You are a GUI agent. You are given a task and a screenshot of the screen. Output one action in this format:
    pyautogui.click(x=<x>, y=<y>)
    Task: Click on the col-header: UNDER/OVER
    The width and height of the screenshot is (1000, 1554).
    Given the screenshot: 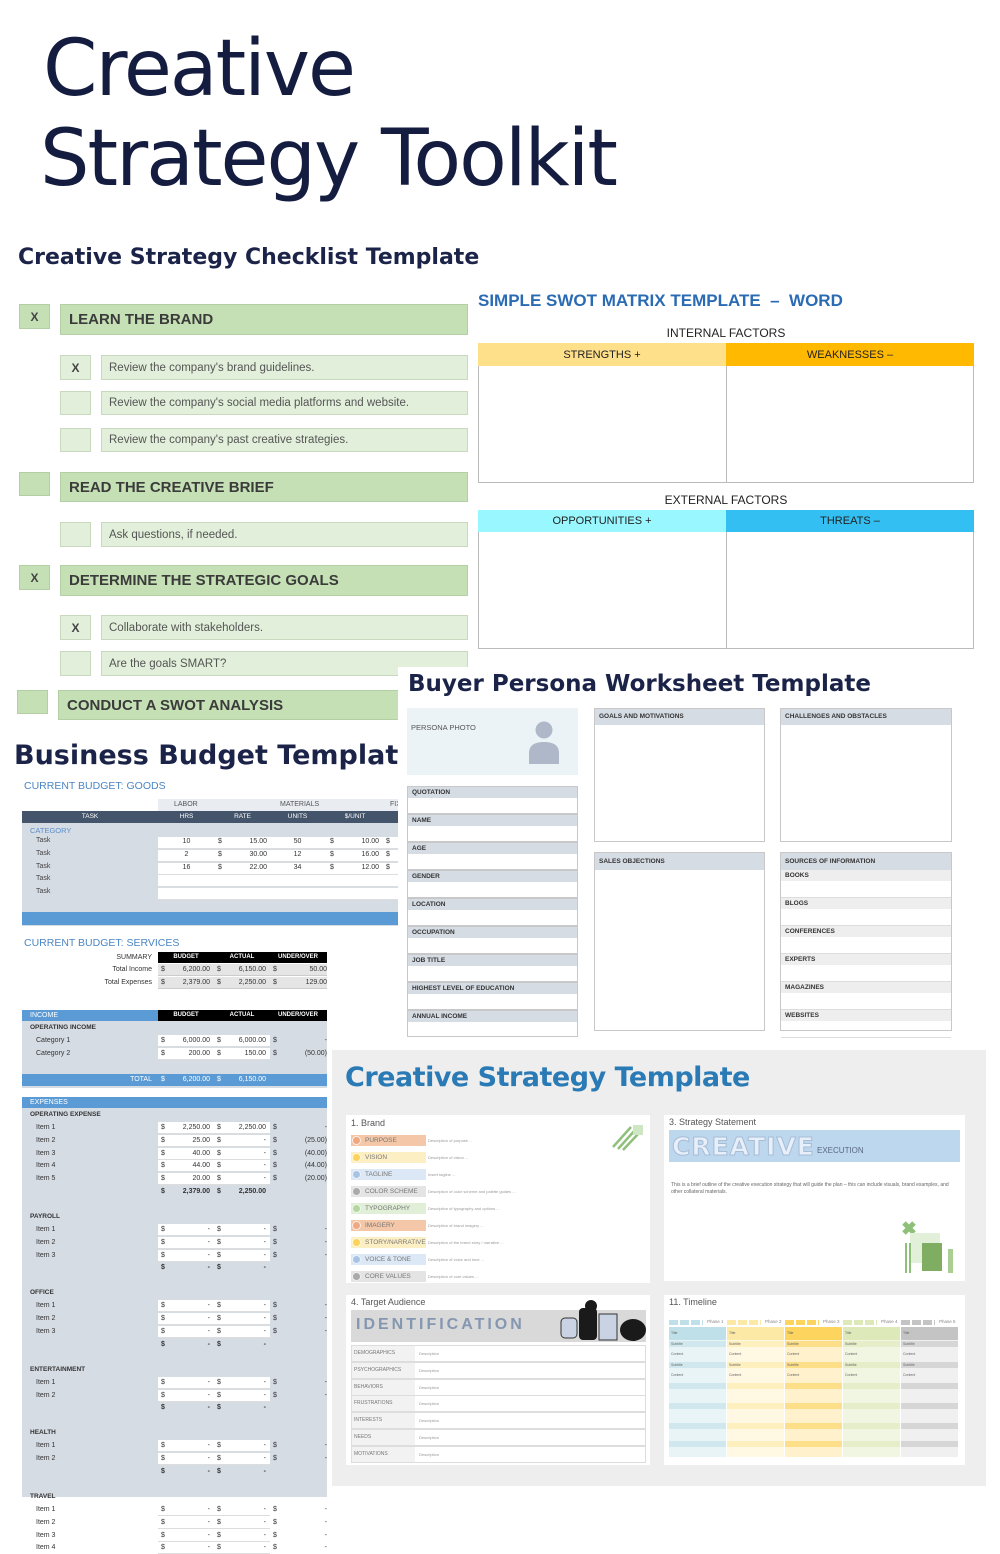 What is the action you would take?
    pyautogui.click(x=297, y=957)
    